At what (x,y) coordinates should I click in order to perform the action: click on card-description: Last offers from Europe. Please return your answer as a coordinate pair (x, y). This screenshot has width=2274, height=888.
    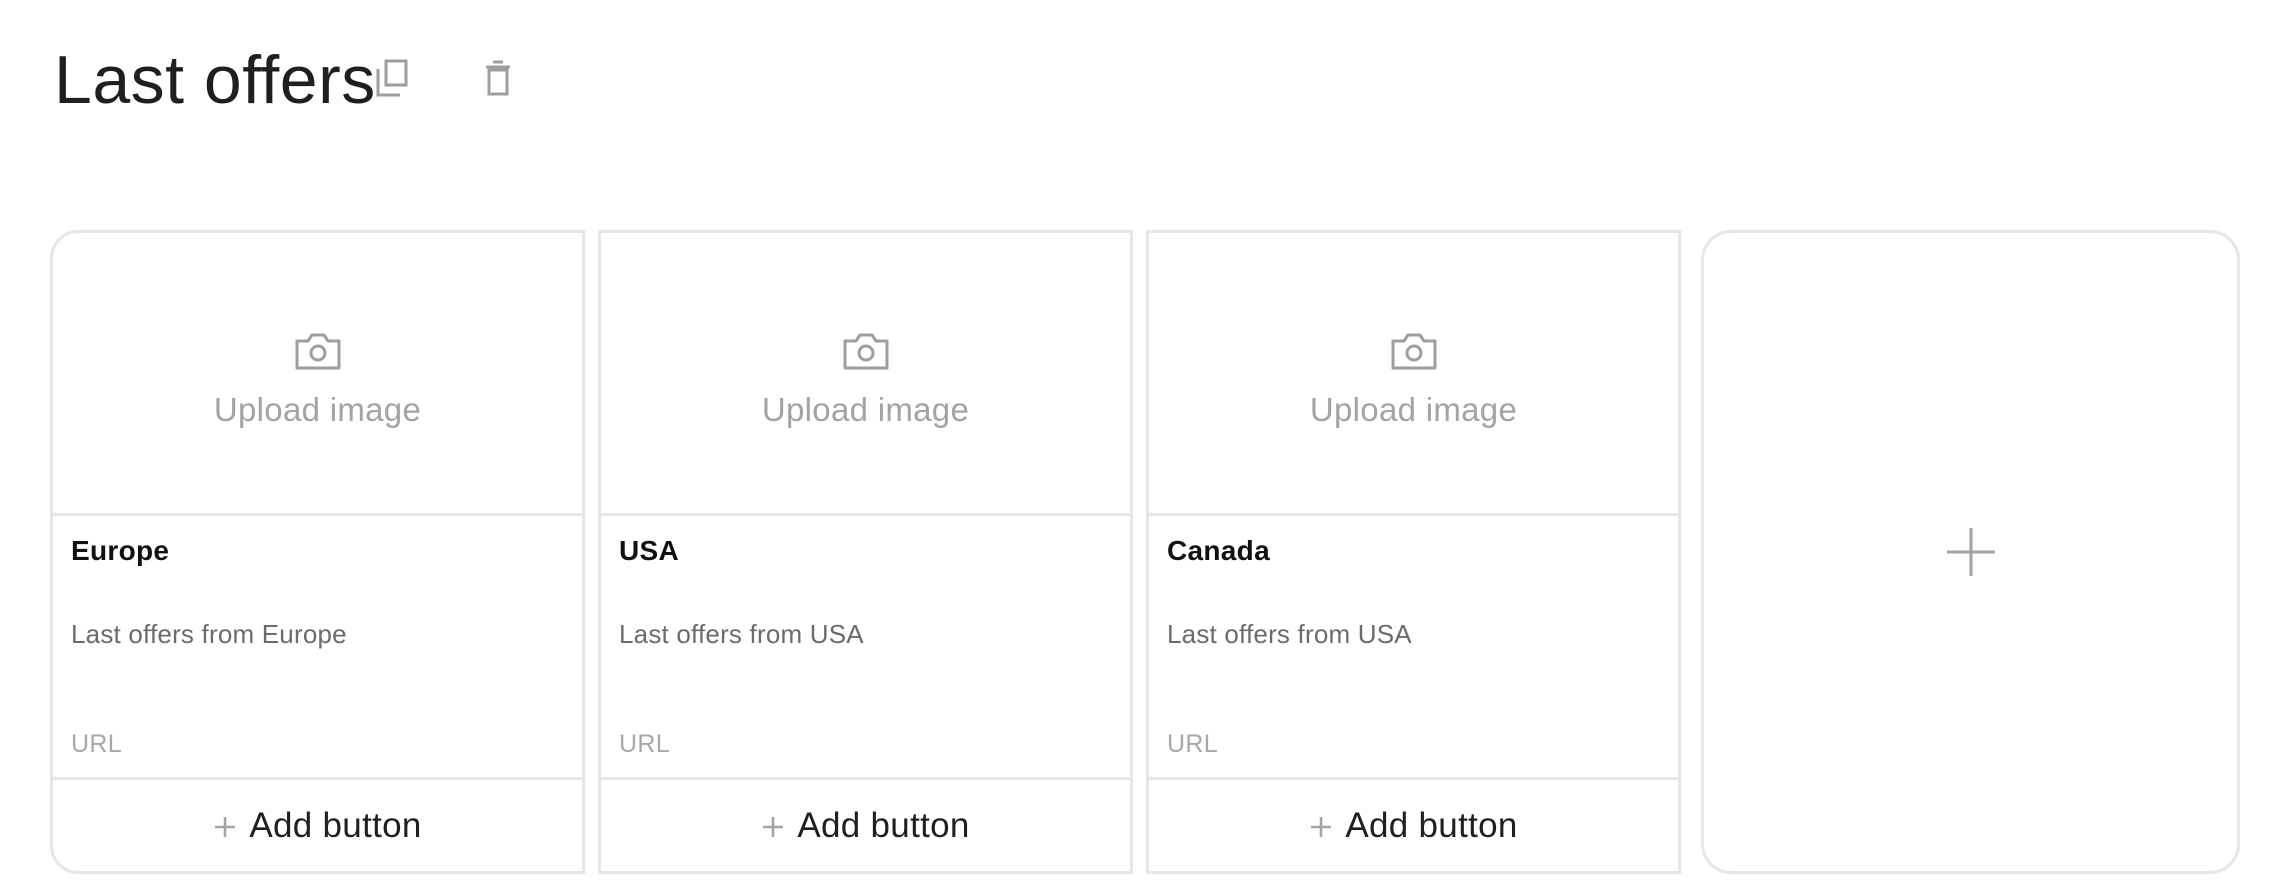
    Looking at the image, I should click on (209, 634).